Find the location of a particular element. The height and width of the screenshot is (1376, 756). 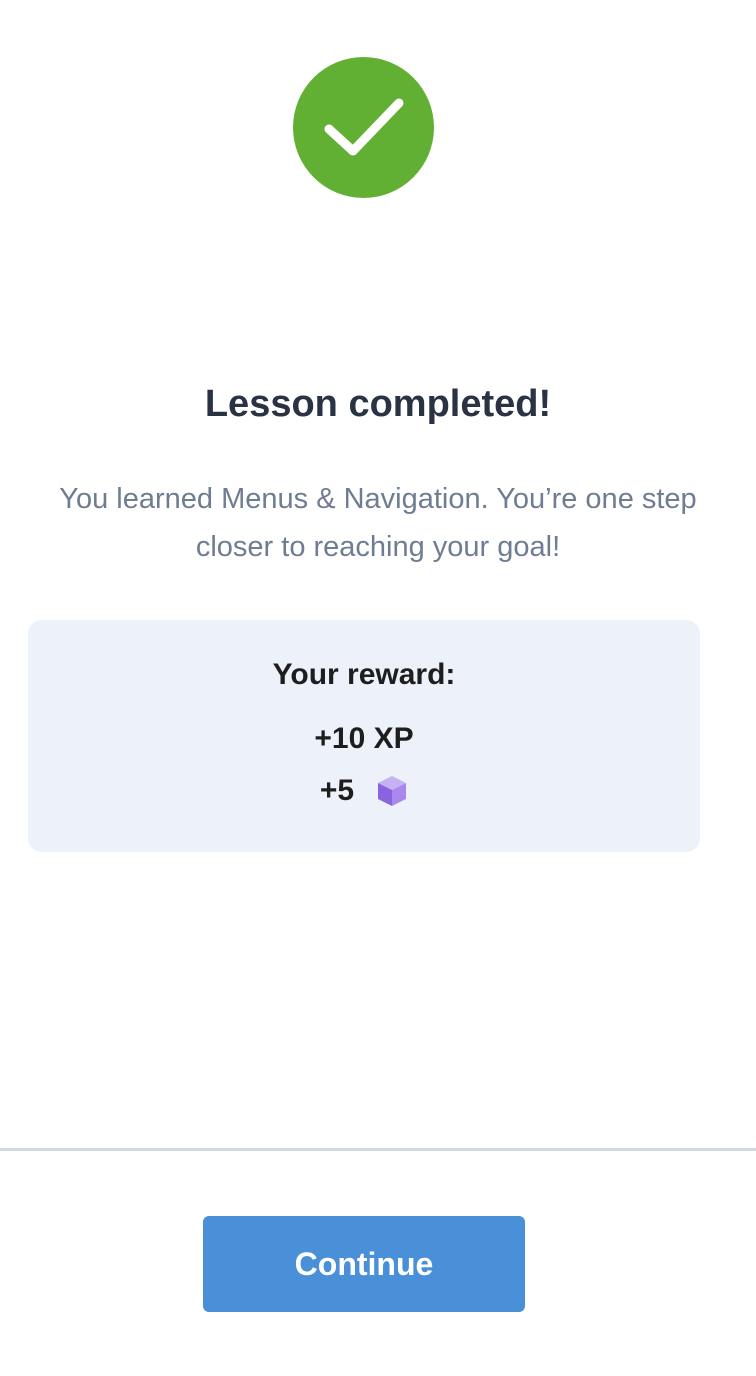

reward-card: Your reward: +10 XP +5 is located at coordinates (364, 736).